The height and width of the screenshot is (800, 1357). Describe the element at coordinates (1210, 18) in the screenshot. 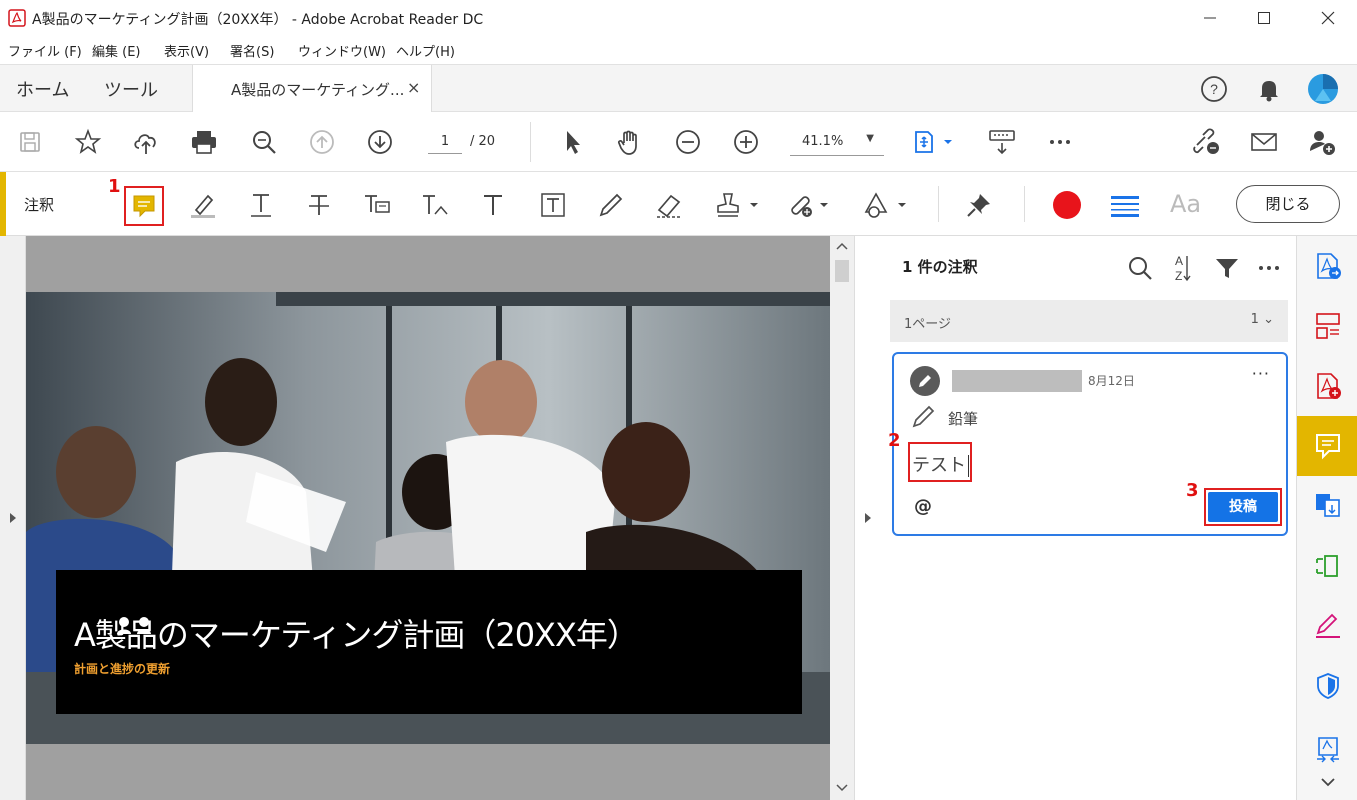

I see `minimize-button` at that location.